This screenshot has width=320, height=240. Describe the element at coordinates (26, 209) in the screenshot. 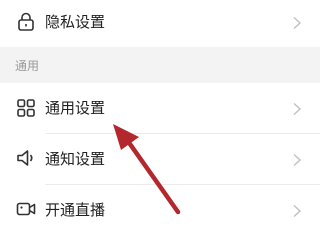

I see `video-camera-icon` at that location.